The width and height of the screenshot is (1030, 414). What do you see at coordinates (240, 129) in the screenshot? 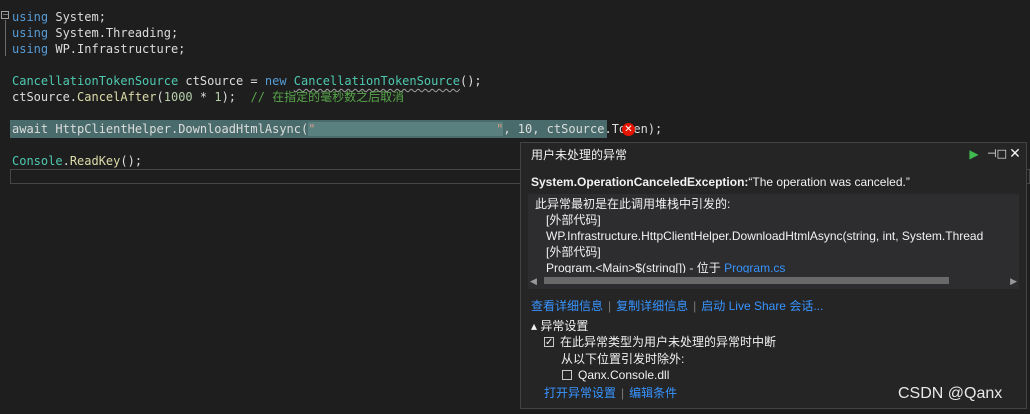
I see `method-name: DownloadHtmlAsync` at bounding box center [240, 129].